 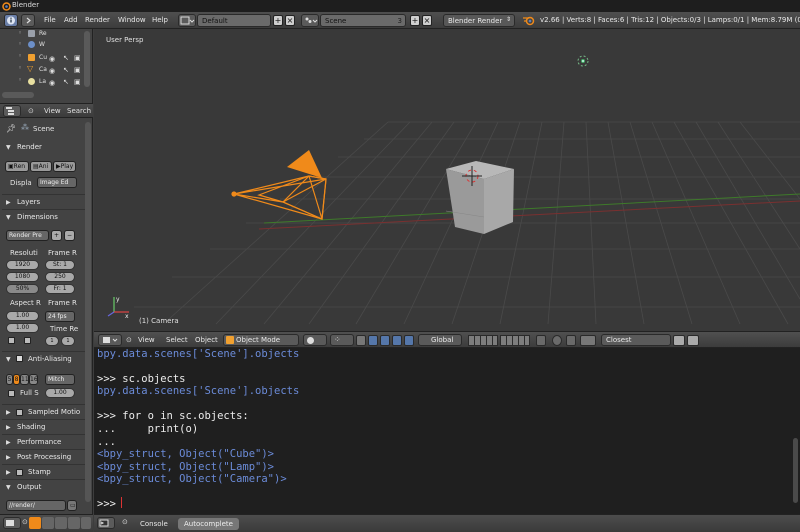 I want to click on console-menu: Console, so click(x=154, y=524).